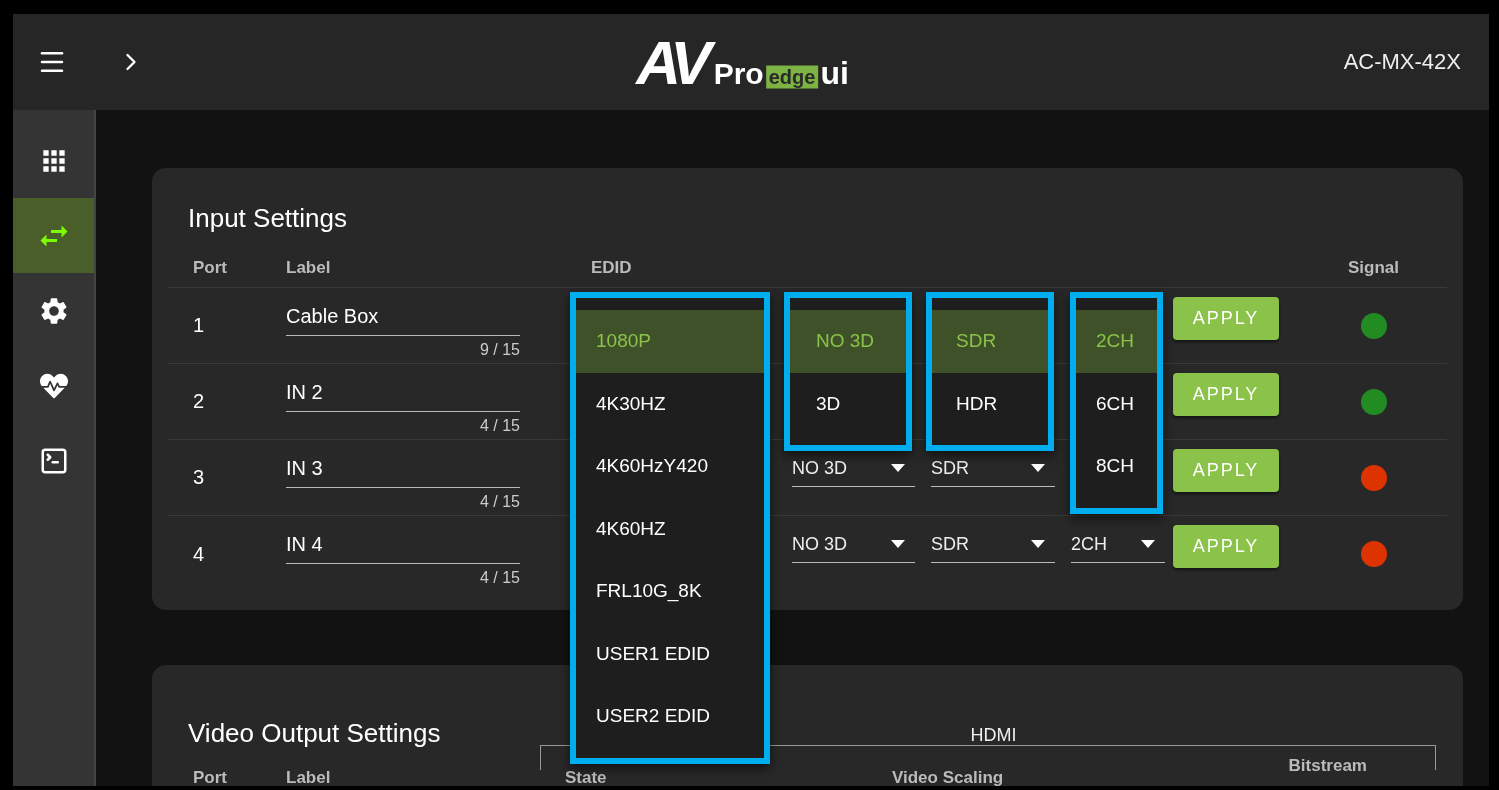 The height and width of the screenshot is (790, 1499). Describe the element at coordinates (1327, 766) in the screenshot. I see `column-header: Bitstream` at that location.